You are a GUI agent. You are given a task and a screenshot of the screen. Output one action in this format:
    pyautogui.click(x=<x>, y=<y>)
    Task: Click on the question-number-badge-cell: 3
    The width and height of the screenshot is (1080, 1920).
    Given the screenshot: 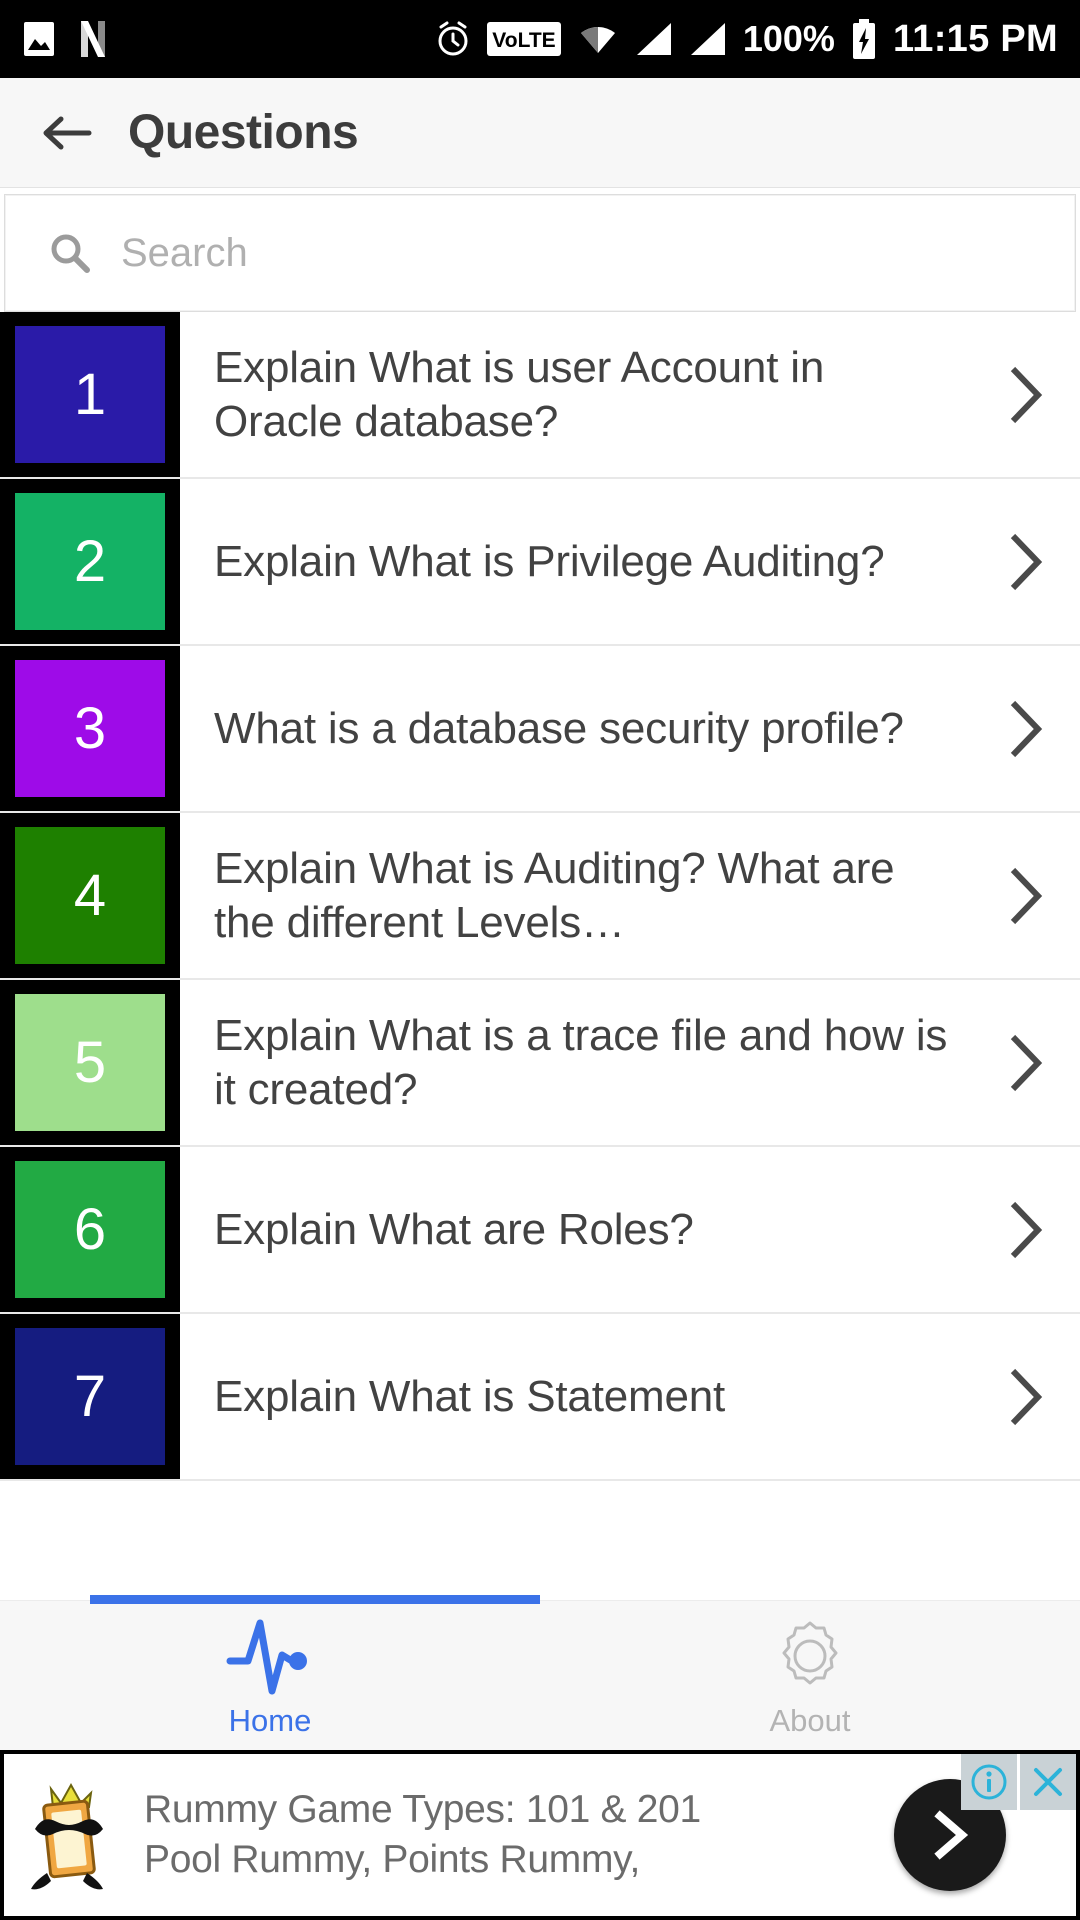 What is the action you would take?
    pyautogui.click(x=90, y=728)
    